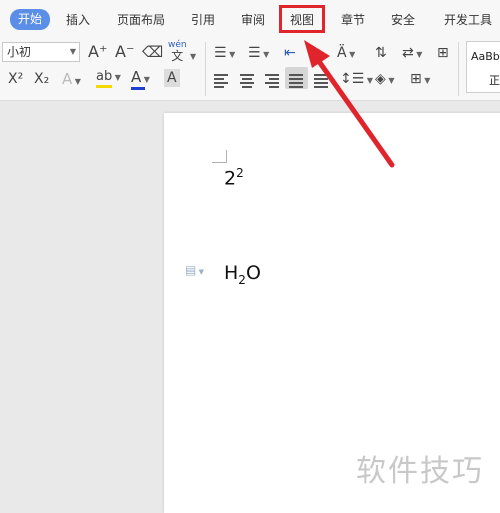 This screenshot has width=500, height=513. What do you see at coordinates (349, 104) in the screenshot?
I see `annotation-arrow-icon` at bounding box center [349, 104].